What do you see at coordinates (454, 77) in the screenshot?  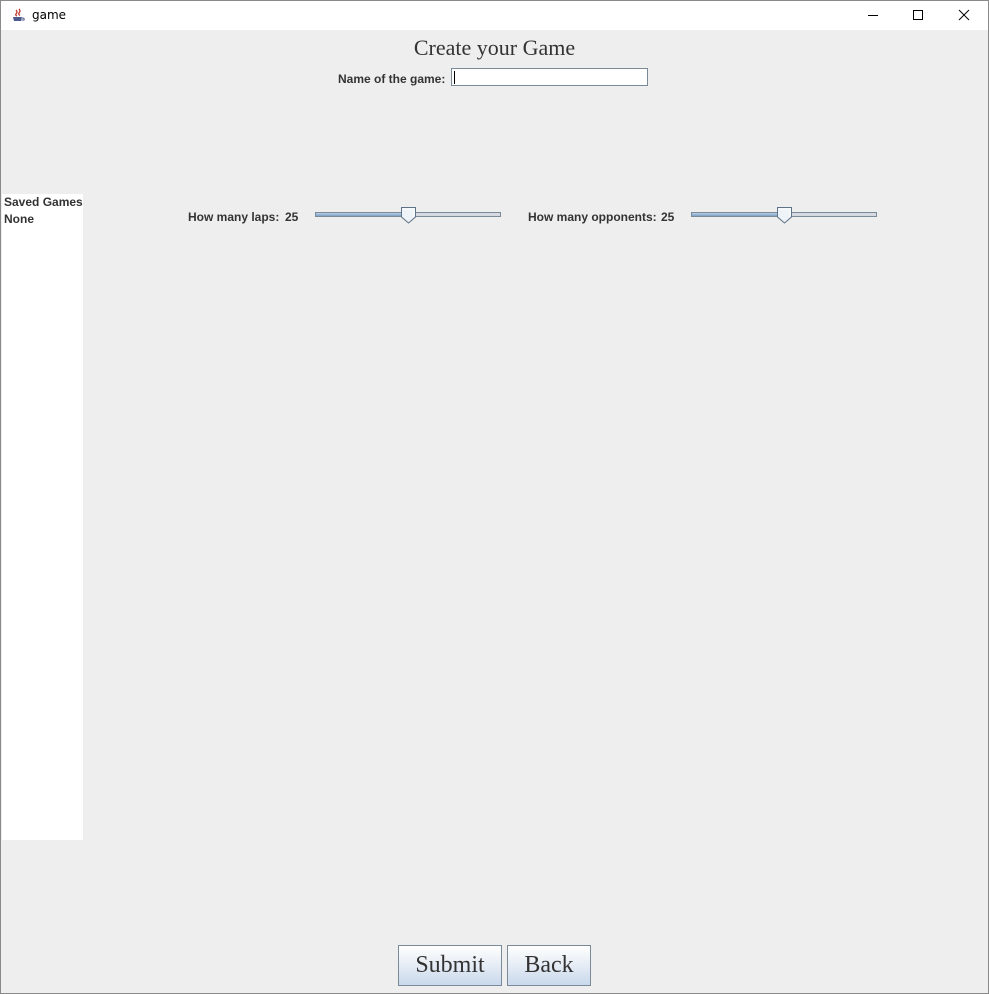 I see `text-caret` at bounding box center [454, 77].